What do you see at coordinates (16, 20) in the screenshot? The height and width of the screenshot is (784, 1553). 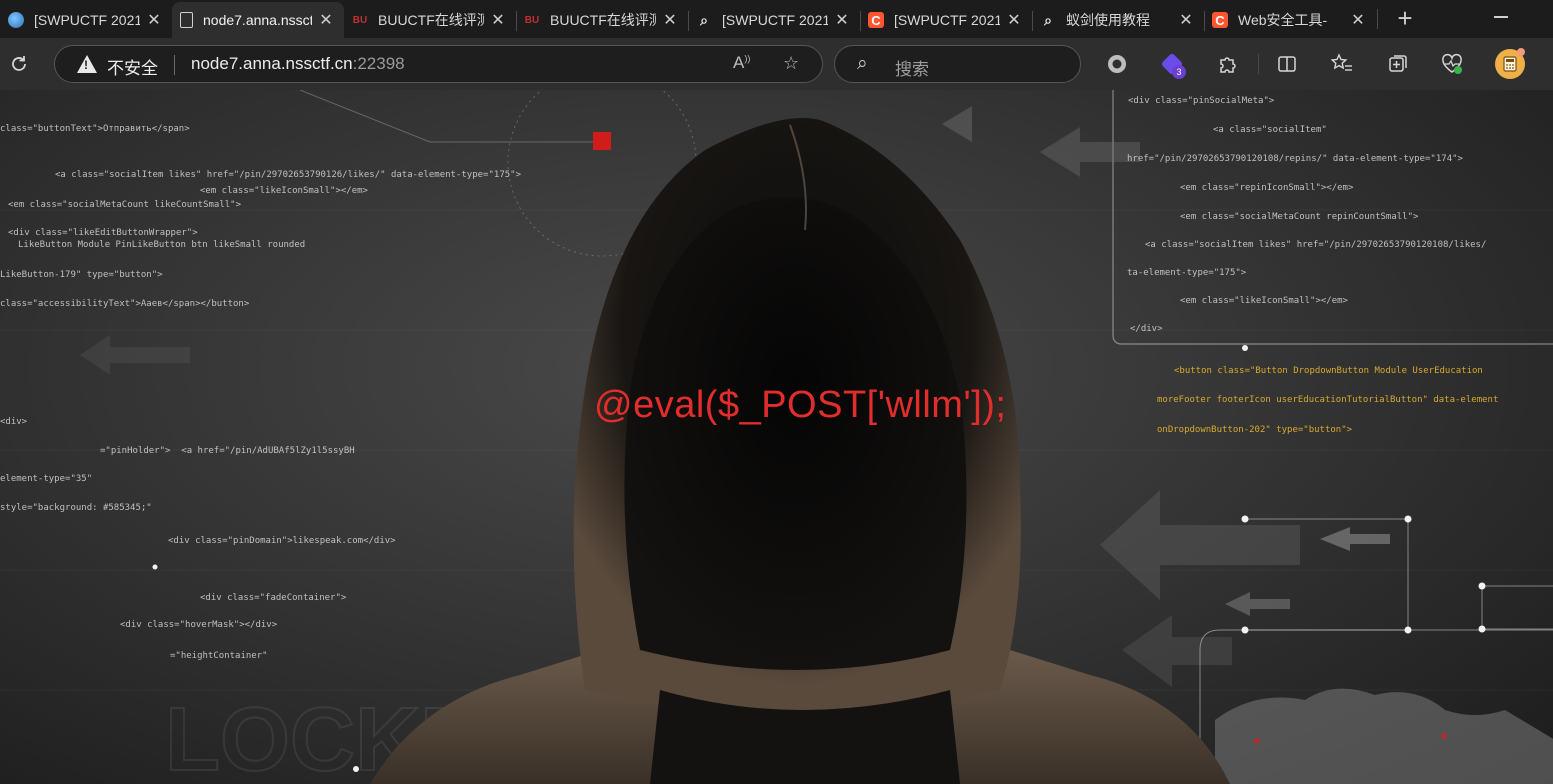 I see `globe-icon` at bounding box center [16, 20].